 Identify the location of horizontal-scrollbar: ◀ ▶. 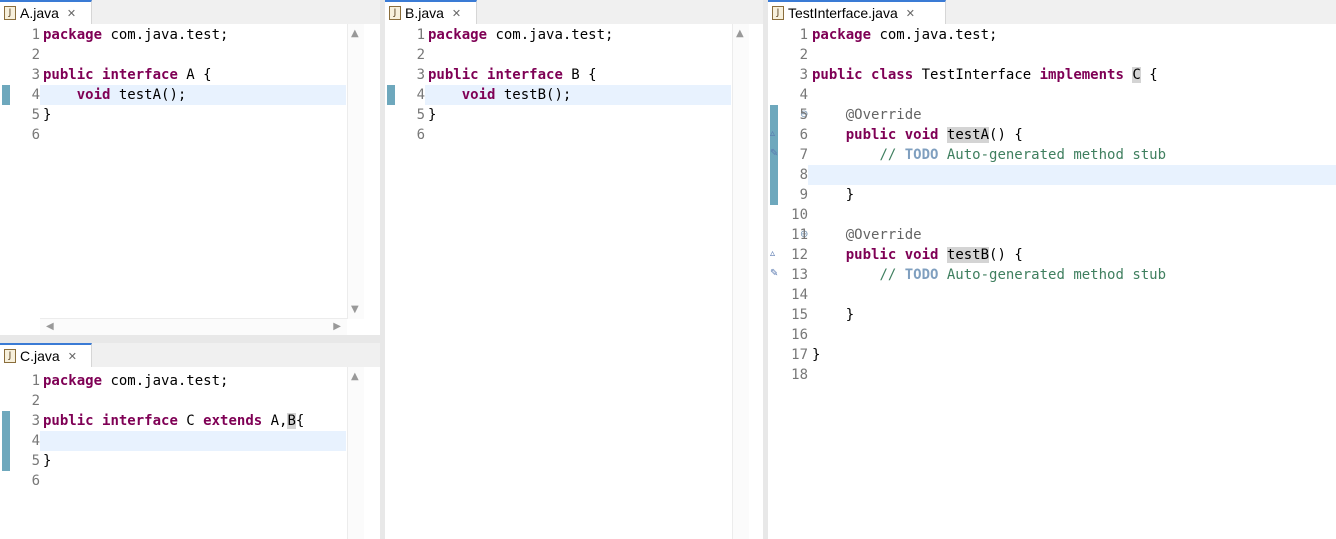
(193, 326).